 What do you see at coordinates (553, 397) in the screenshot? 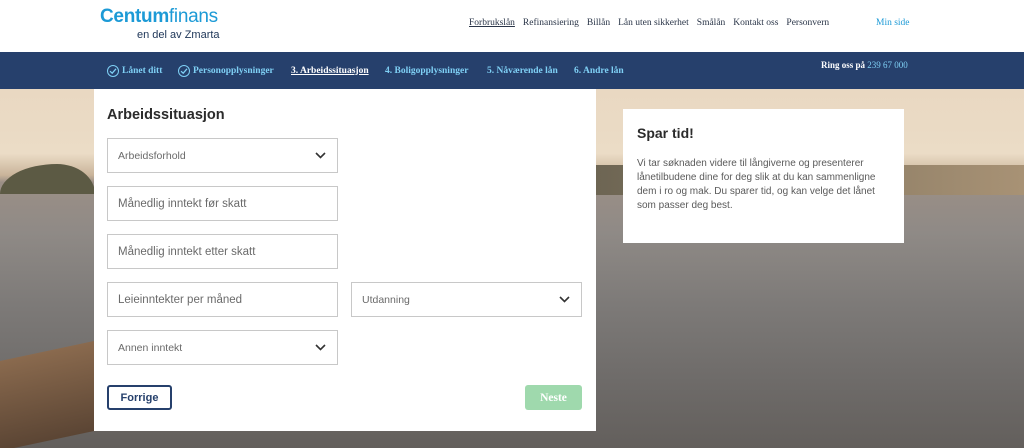
I see `next-button: Neste` at bounding box center [553, 397].